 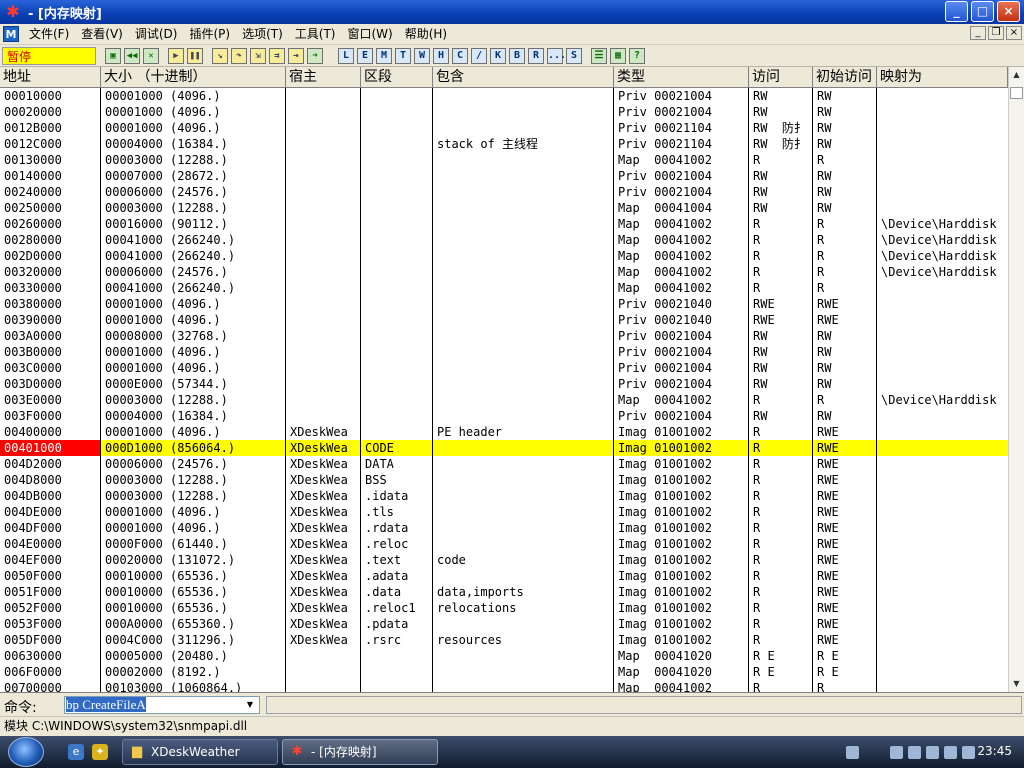 I want to click on menu-plugins: 插件(P), so click(x=209, y=34).